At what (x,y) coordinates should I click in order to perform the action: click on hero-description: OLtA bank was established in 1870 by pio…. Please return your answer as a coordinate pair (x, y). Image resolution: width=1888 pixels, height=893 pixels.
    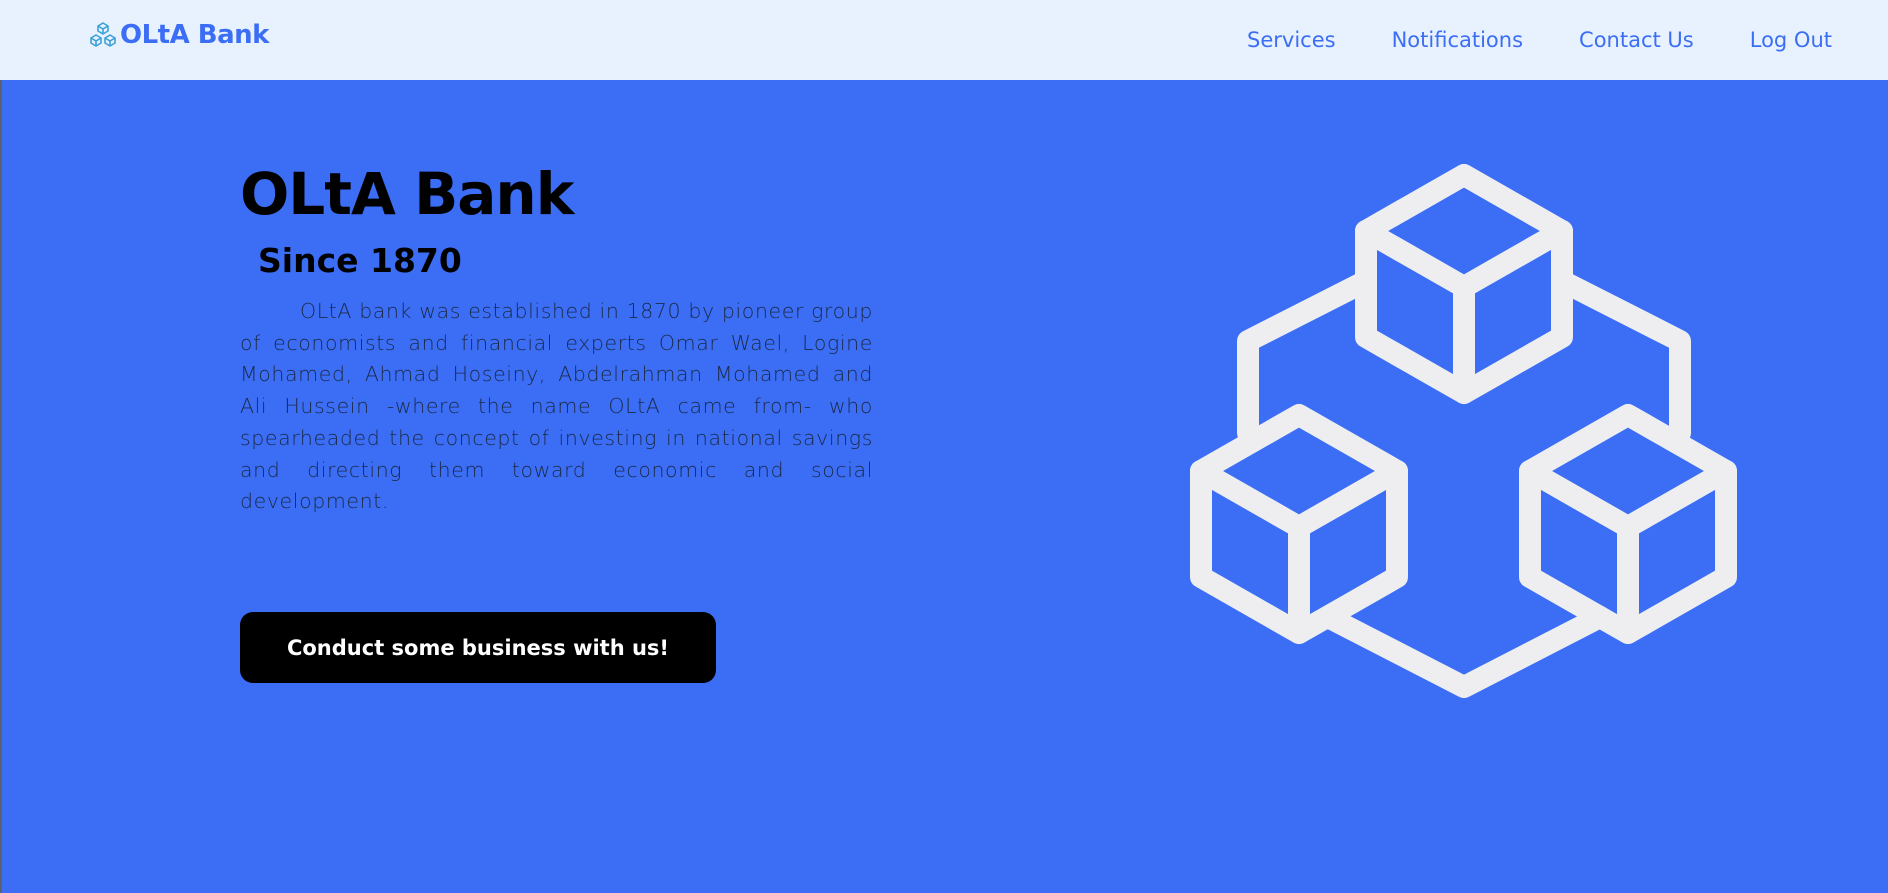
    Looking at the image, I should click on (556, 406).